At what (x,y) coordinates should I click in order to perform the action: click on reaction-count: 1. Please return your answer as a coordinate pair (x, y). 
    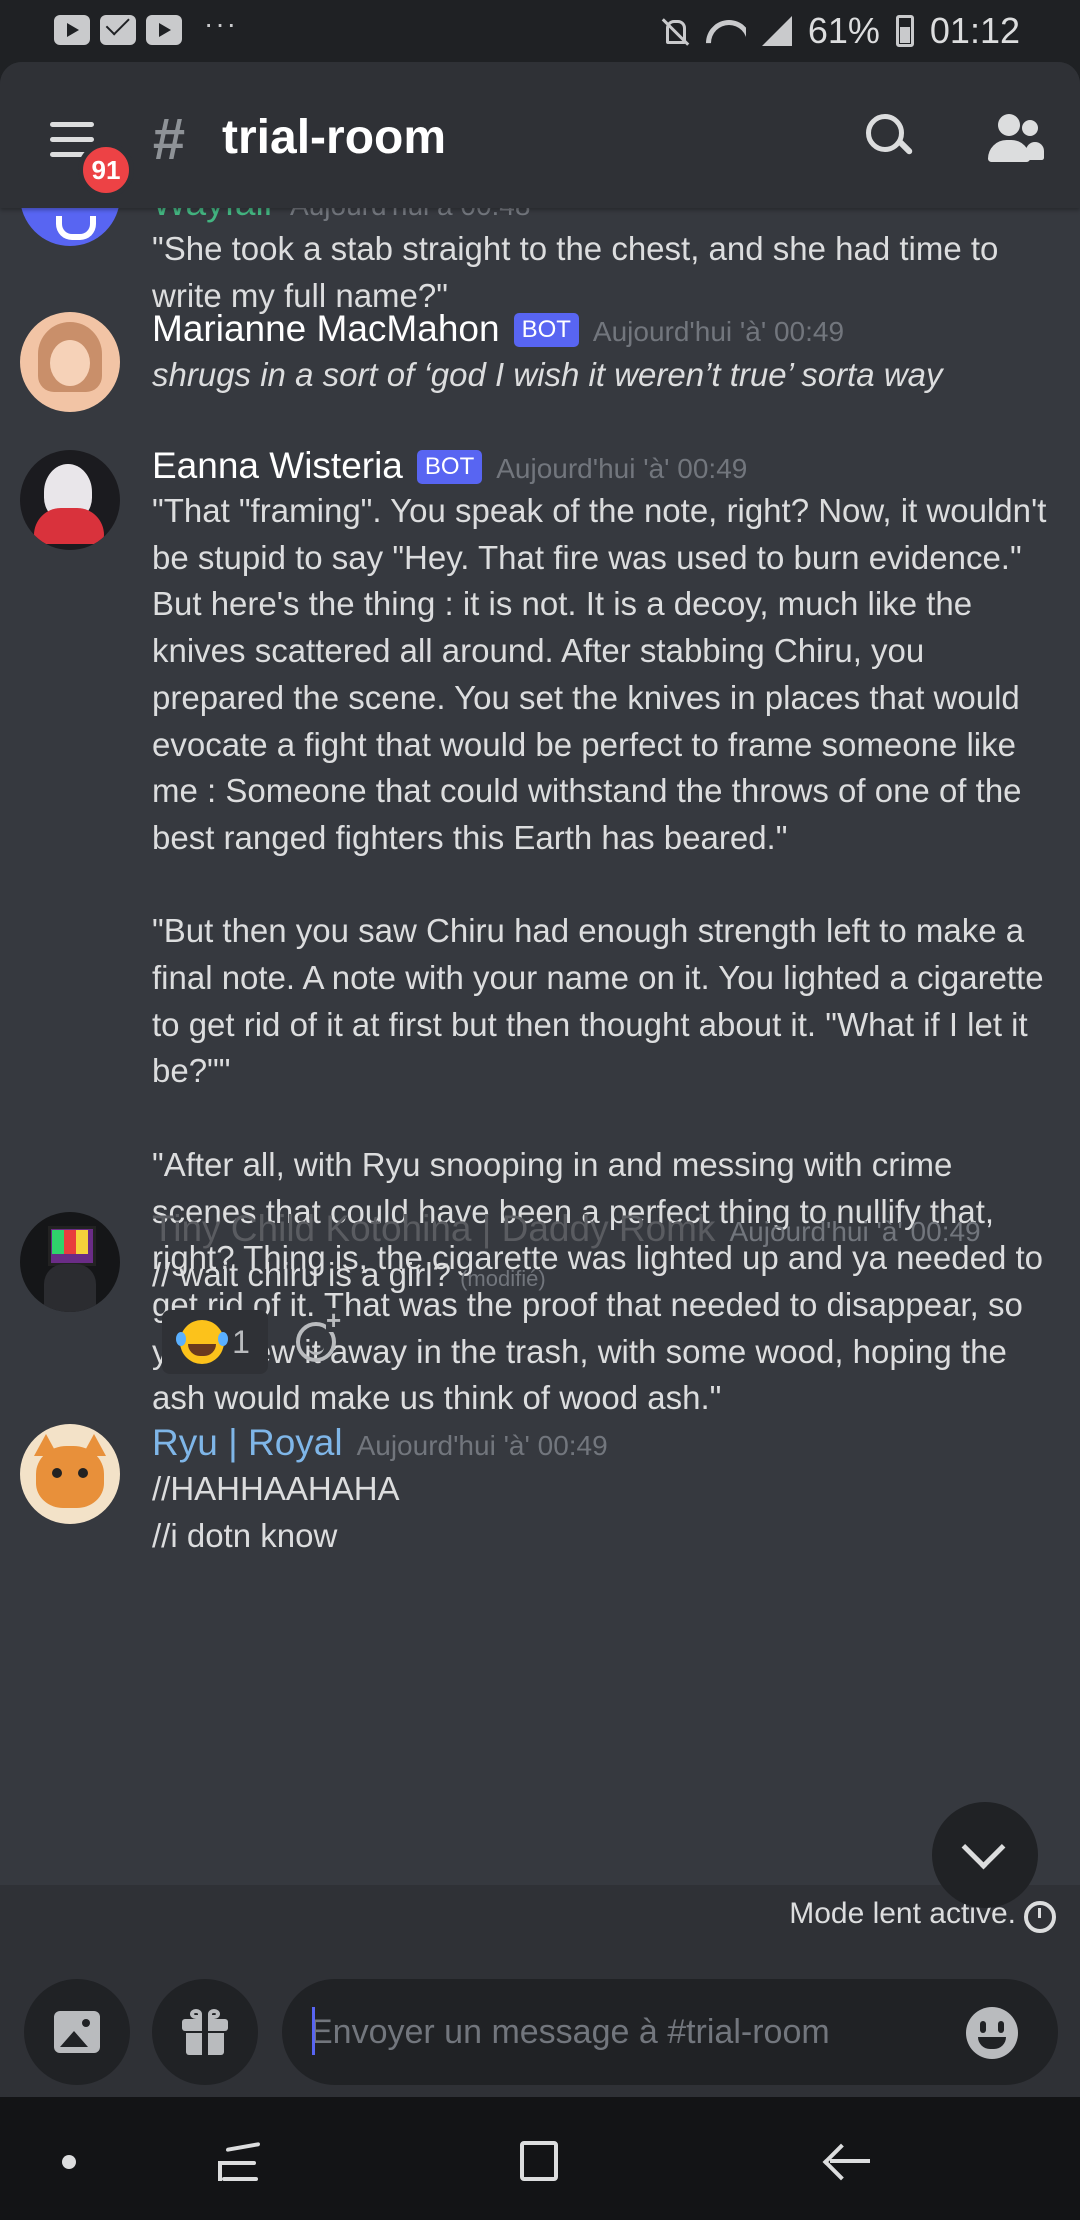
    Looking at the image, I should click on (241, 1341).